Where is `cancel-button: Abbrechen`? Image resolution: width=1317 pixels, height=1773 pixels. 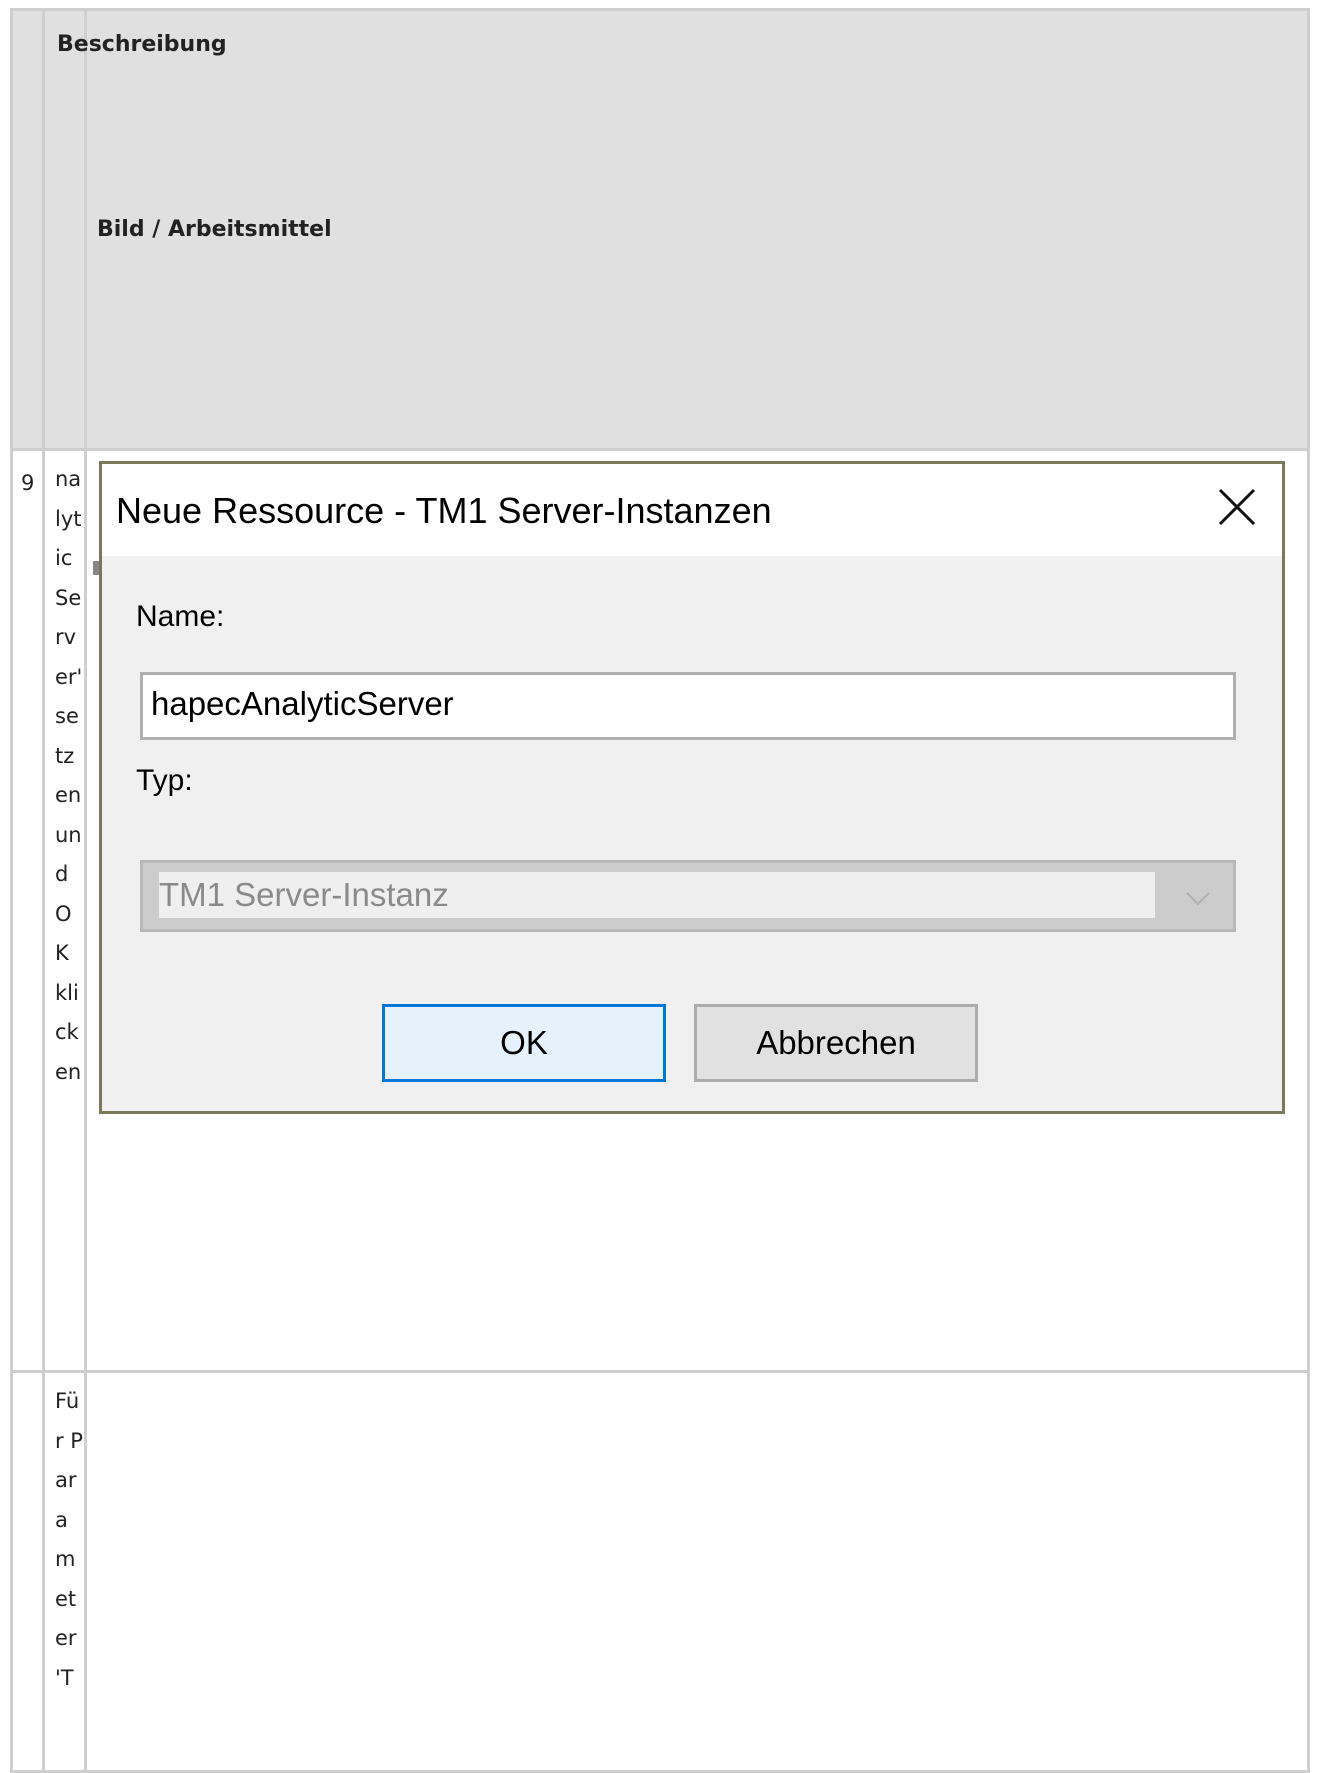
cancel-button: Abbrechen is located at coordinates (836, 1043).